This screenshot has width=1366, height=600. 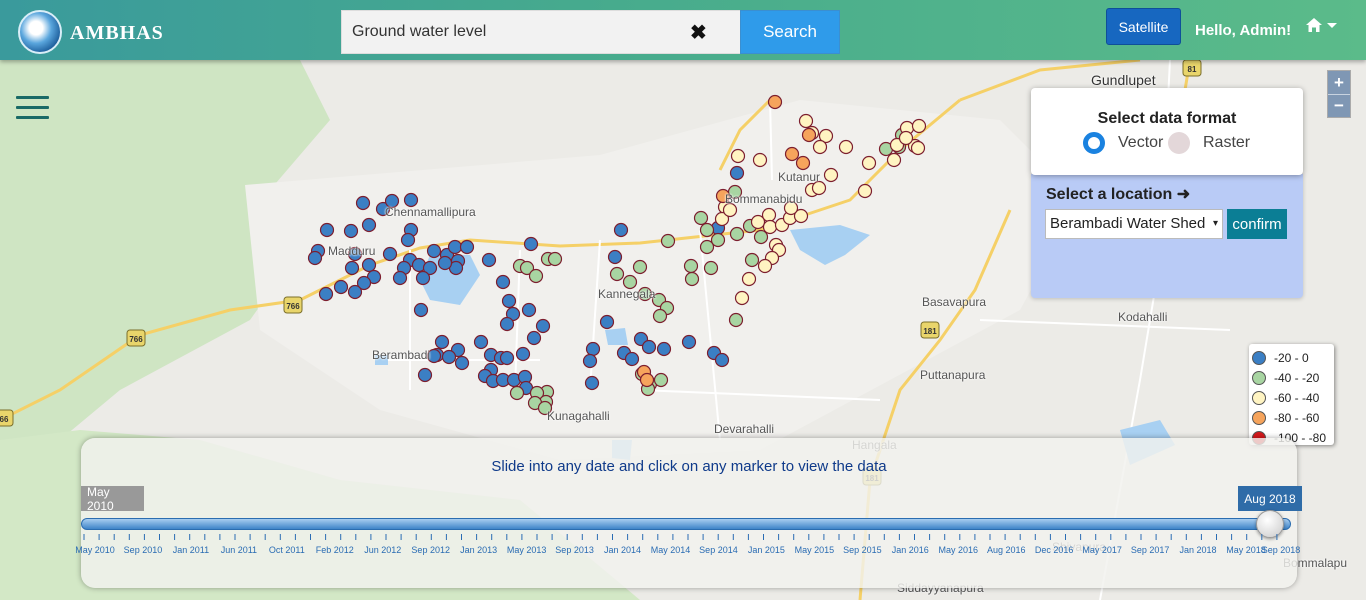 I want to click on road-shield-number: 66, so click(x=4, y=419).